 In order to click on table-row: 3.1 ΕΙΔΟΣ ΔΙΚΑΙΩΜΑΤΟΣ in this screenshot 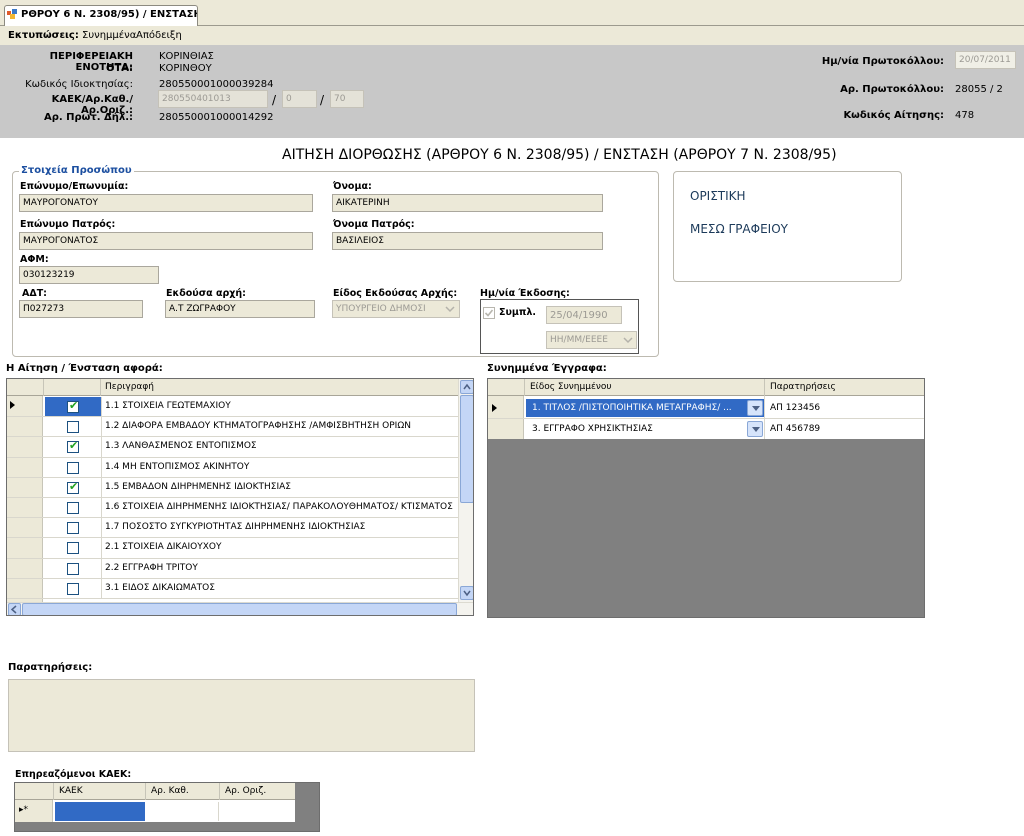, I will do `click(250, 588)`.